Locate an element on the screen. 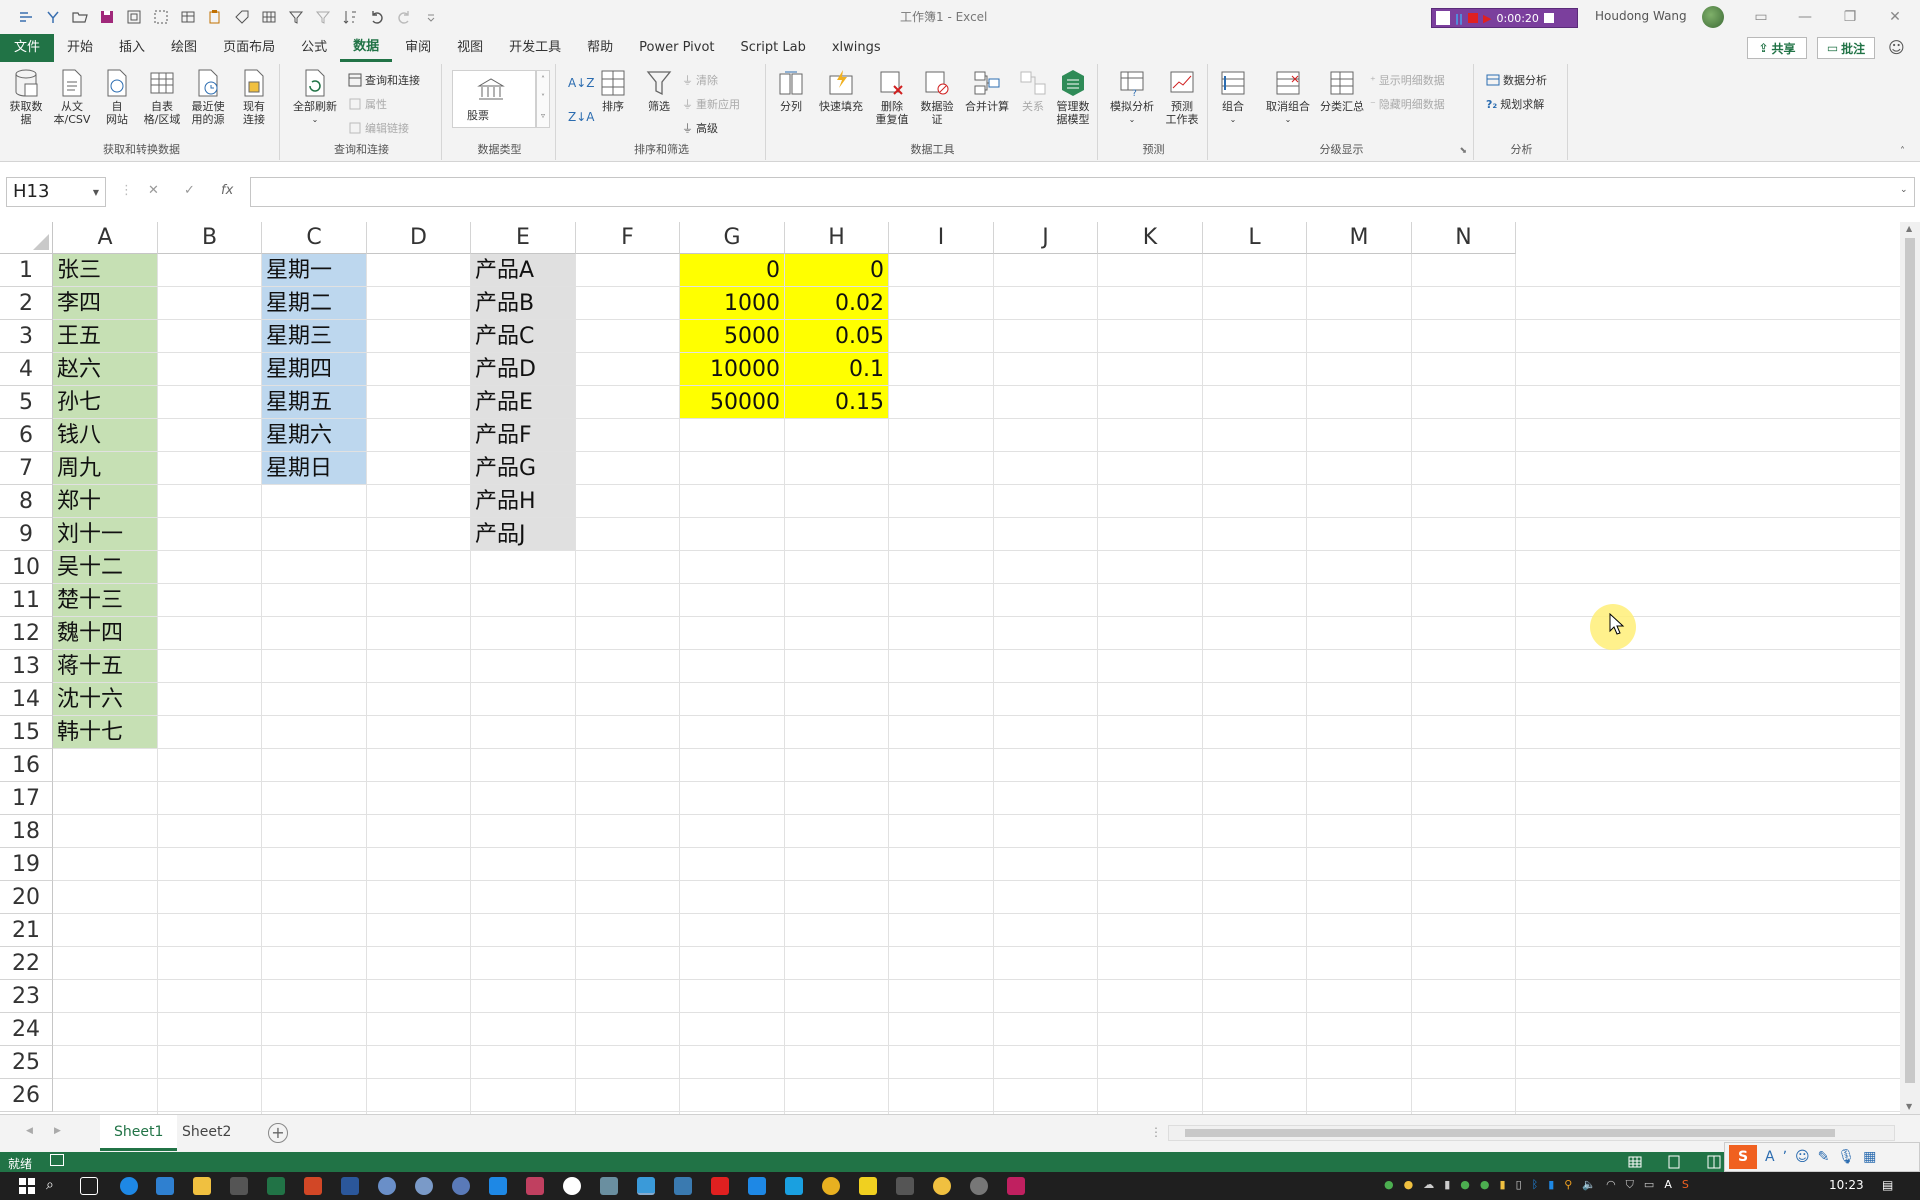  record-app-icon is located at coordinates (1443, 18).